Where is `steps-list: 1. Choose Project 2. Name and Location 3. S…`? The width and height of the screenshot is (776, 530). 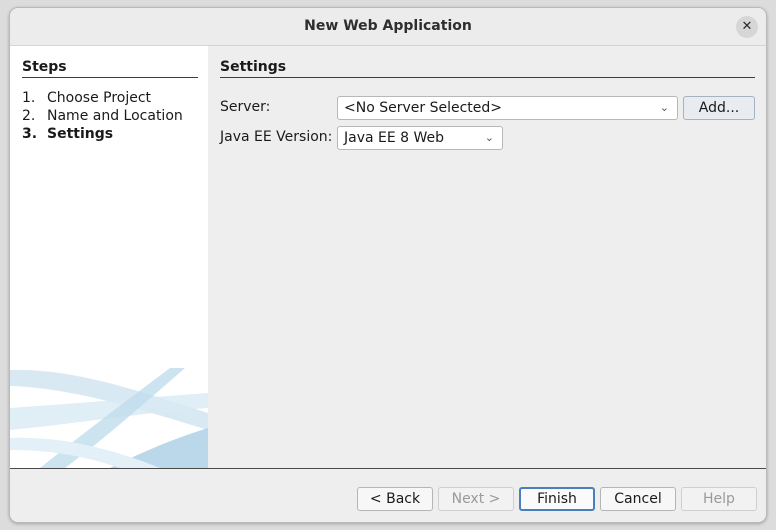
steps-list: 1. Choose Project 2. Name and Location 3. S… is located at coordinates (102, 116).